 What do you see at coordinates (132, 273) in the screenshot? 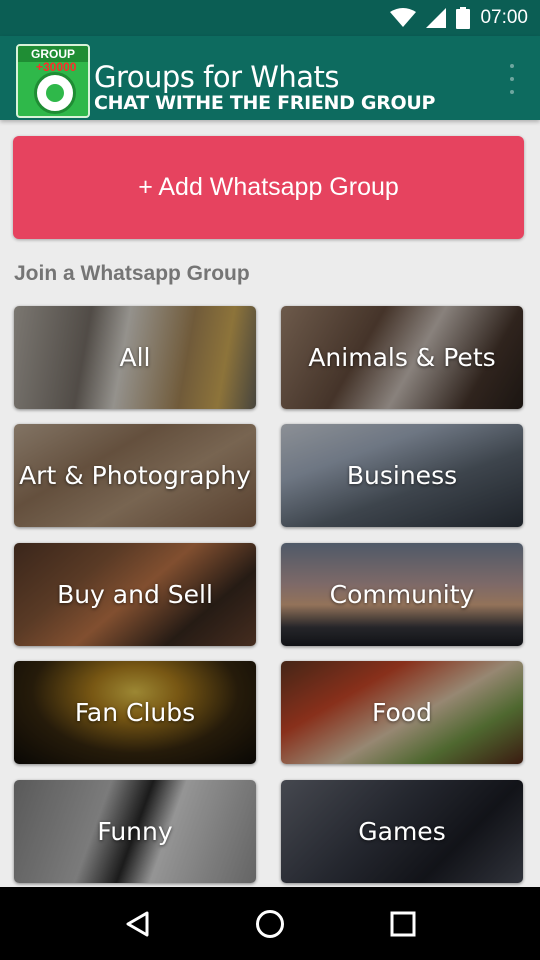
I see `section-title: Join a Whatsapp Group` at bounding box center [132, 273].